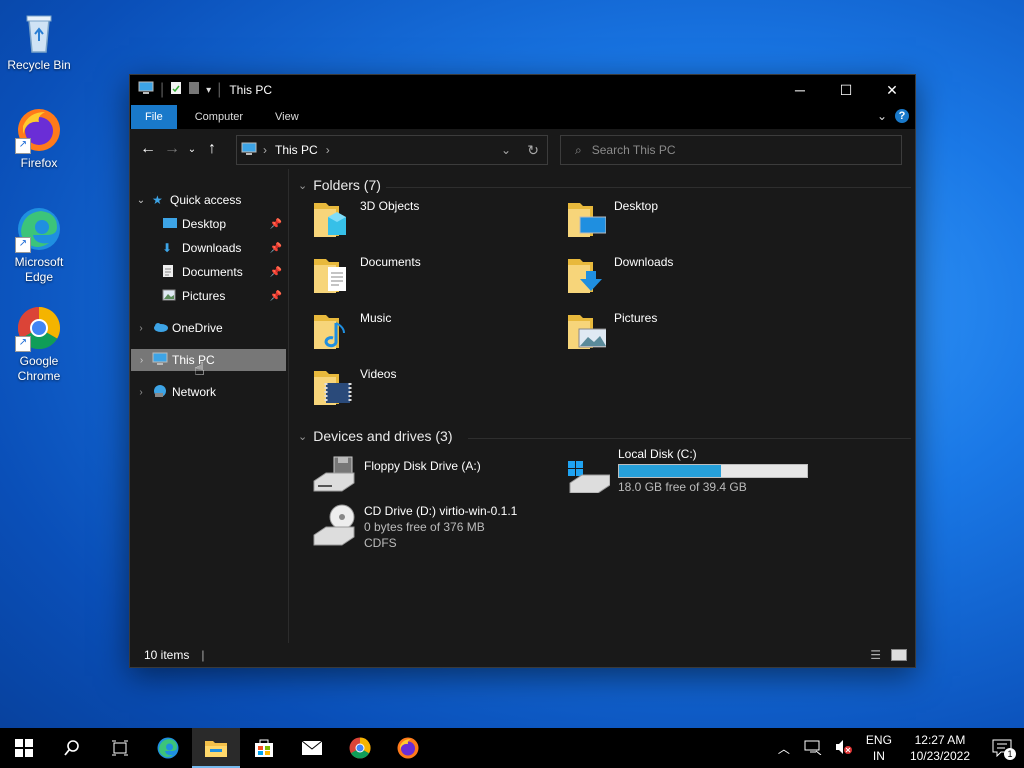 This screenshot has width=1024, height=768. I want to click on nav-pinned-desktop: Desktop 📌, so click(208, 224).